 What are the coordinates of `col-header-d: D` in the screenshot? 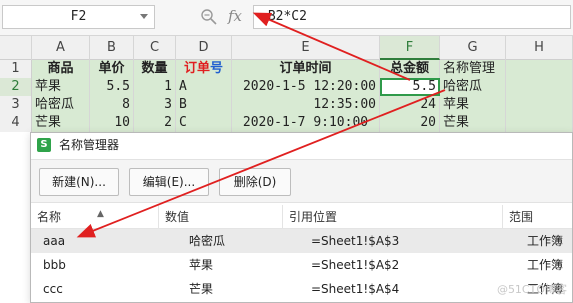 It's located at (204, 48).